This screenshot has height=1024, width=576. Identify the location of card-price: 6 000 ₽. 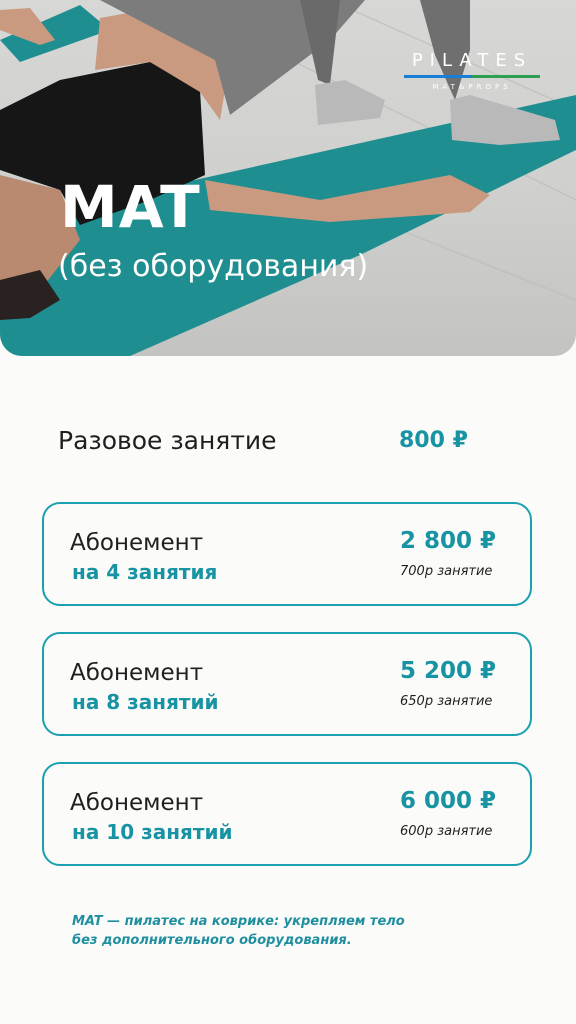
(448, 801).